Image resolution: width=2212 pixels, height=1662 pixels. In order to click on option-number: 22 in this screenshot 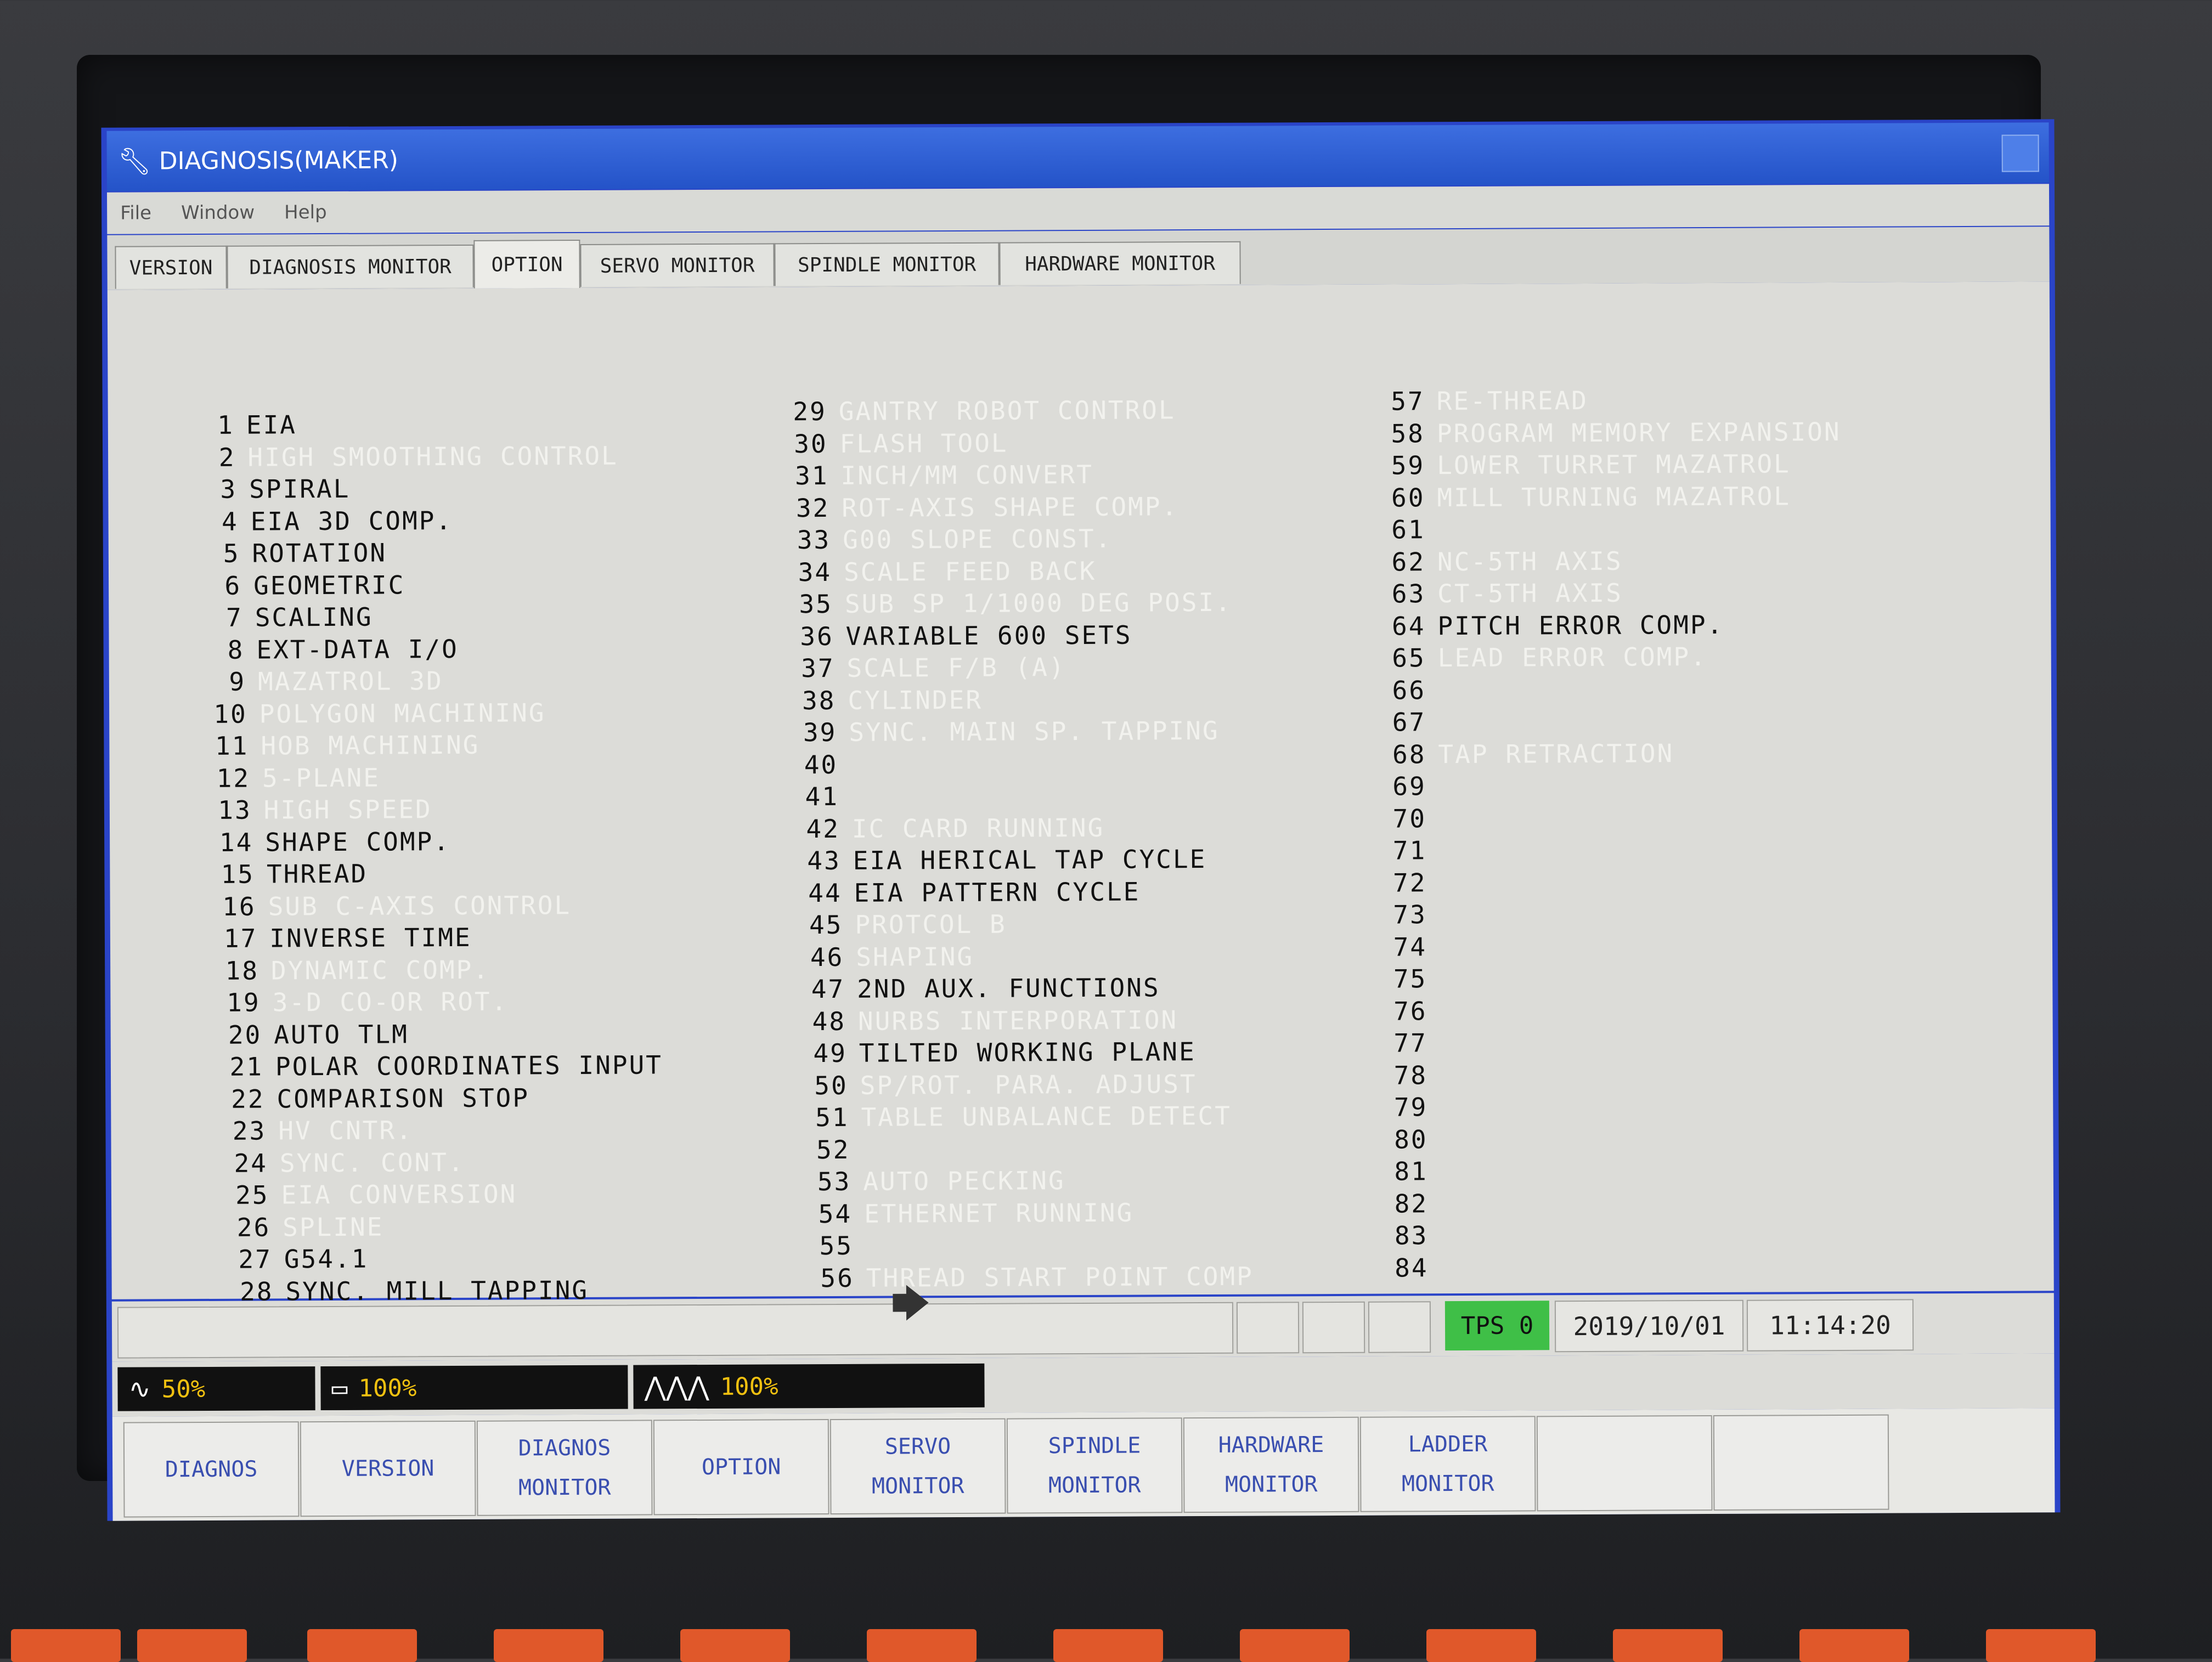, I will do `click(243, 1098)`.